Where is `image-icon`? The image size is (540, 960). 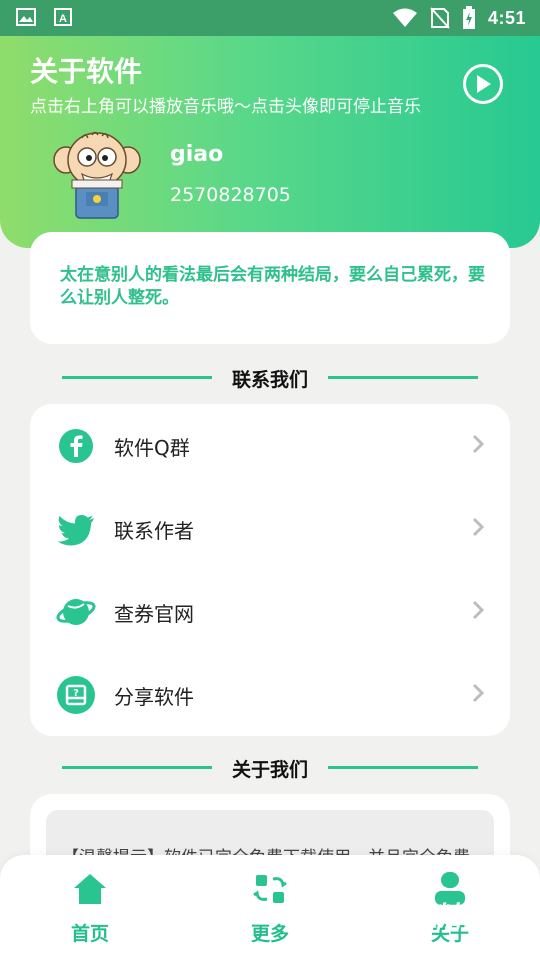
image-icon is located at coordinates (26, 17).